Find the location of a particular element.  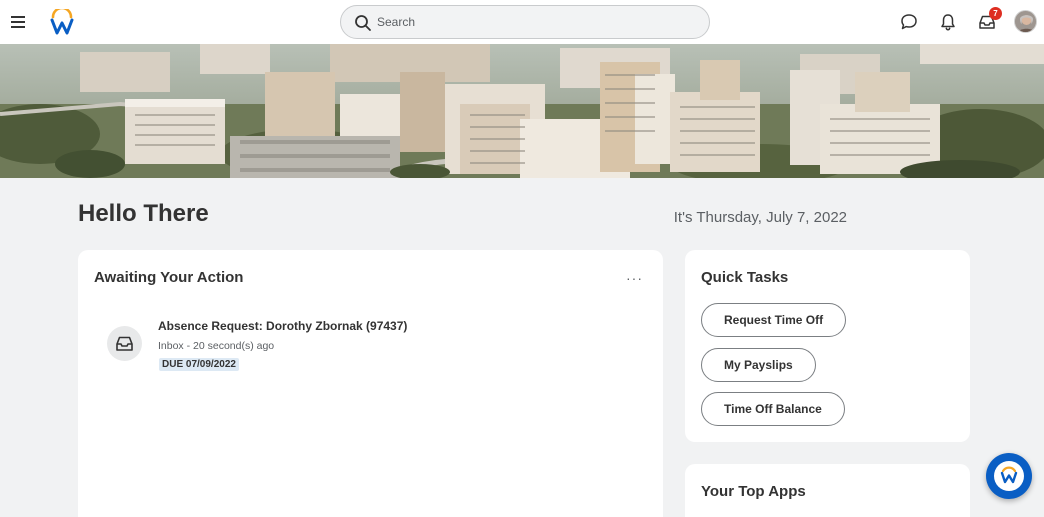

inbox-item-subtitle: Inbox - 20 second(s) ago is located at coordinates (216, 346).